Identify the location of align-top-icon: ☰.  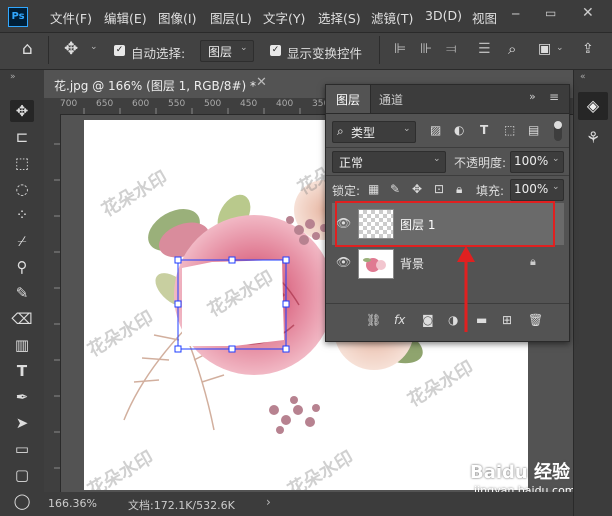
(484, 49).